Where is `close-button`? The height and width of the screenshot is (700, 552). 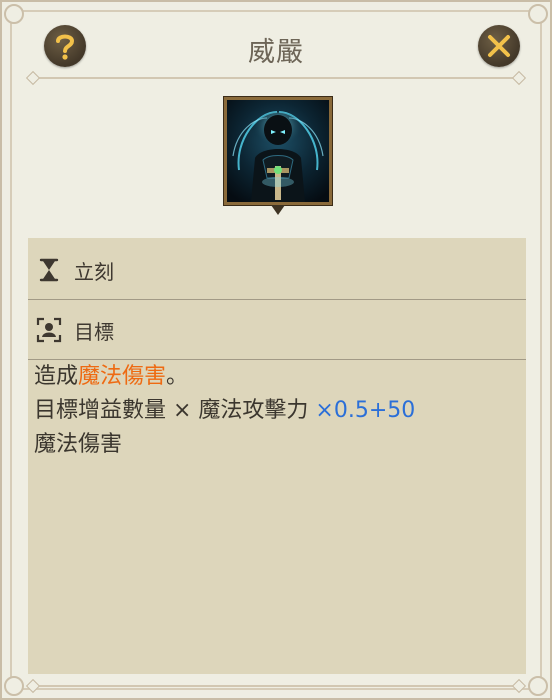
close-button is located at coordinates (499, 46).